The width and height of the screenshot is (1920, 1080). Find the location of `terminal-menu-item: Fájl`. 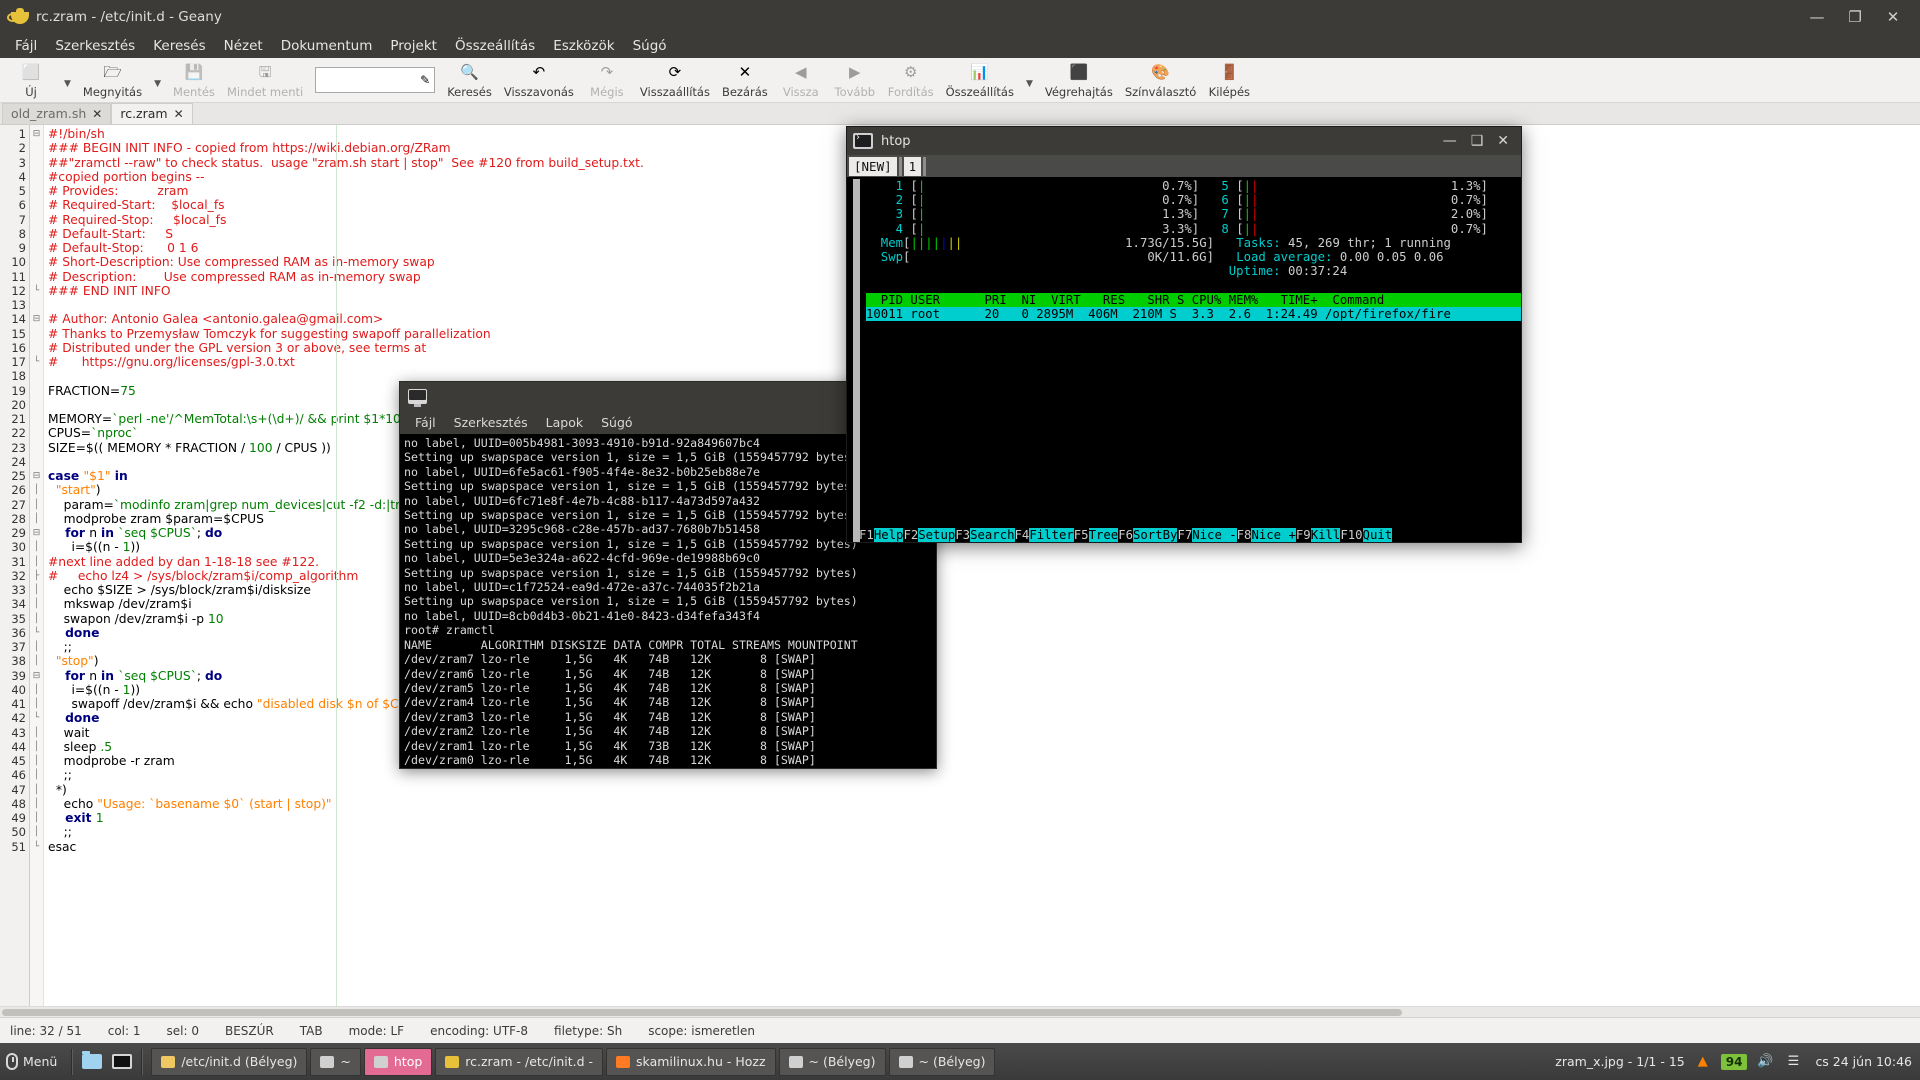

terminal-menu-item: Fájl is located at coordinates (425, 422).